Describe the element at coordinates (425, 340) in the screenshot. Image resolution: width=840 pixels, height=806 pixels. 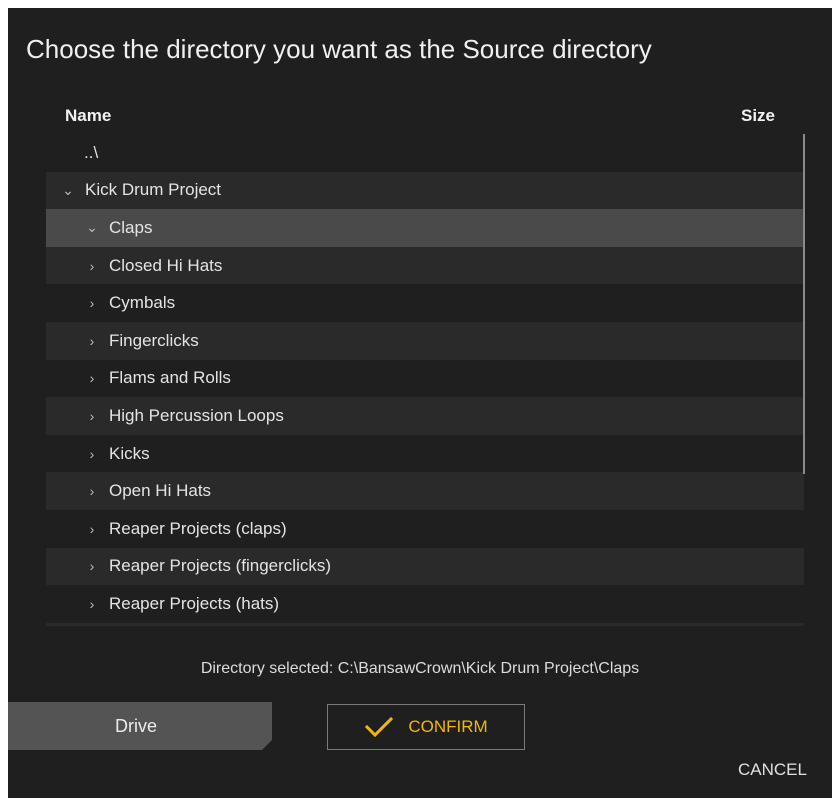
I see `list-item-fingerclicks: › Fingerclicks` at that location.